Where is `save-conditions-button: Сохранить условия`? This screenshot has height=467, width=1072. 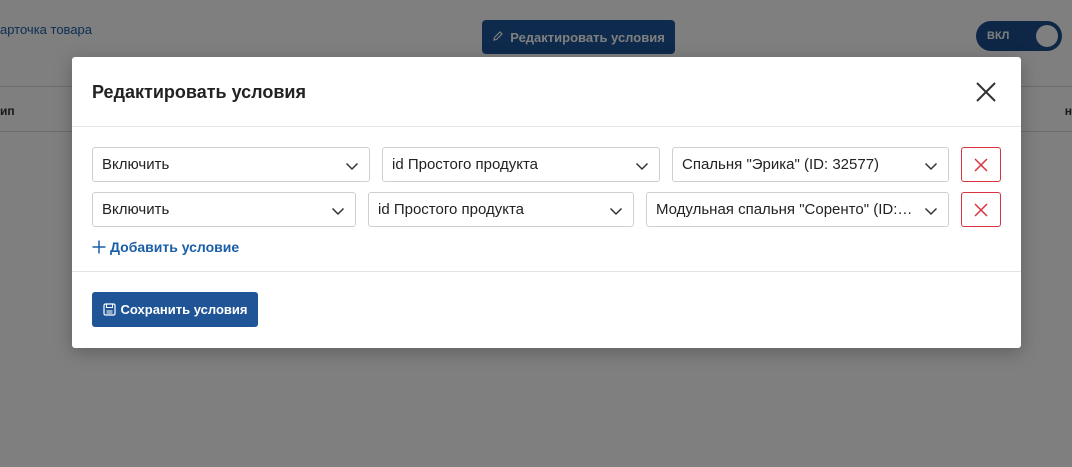 save-conditions-button: Сохранить условия is located at coordinates (175, 309).